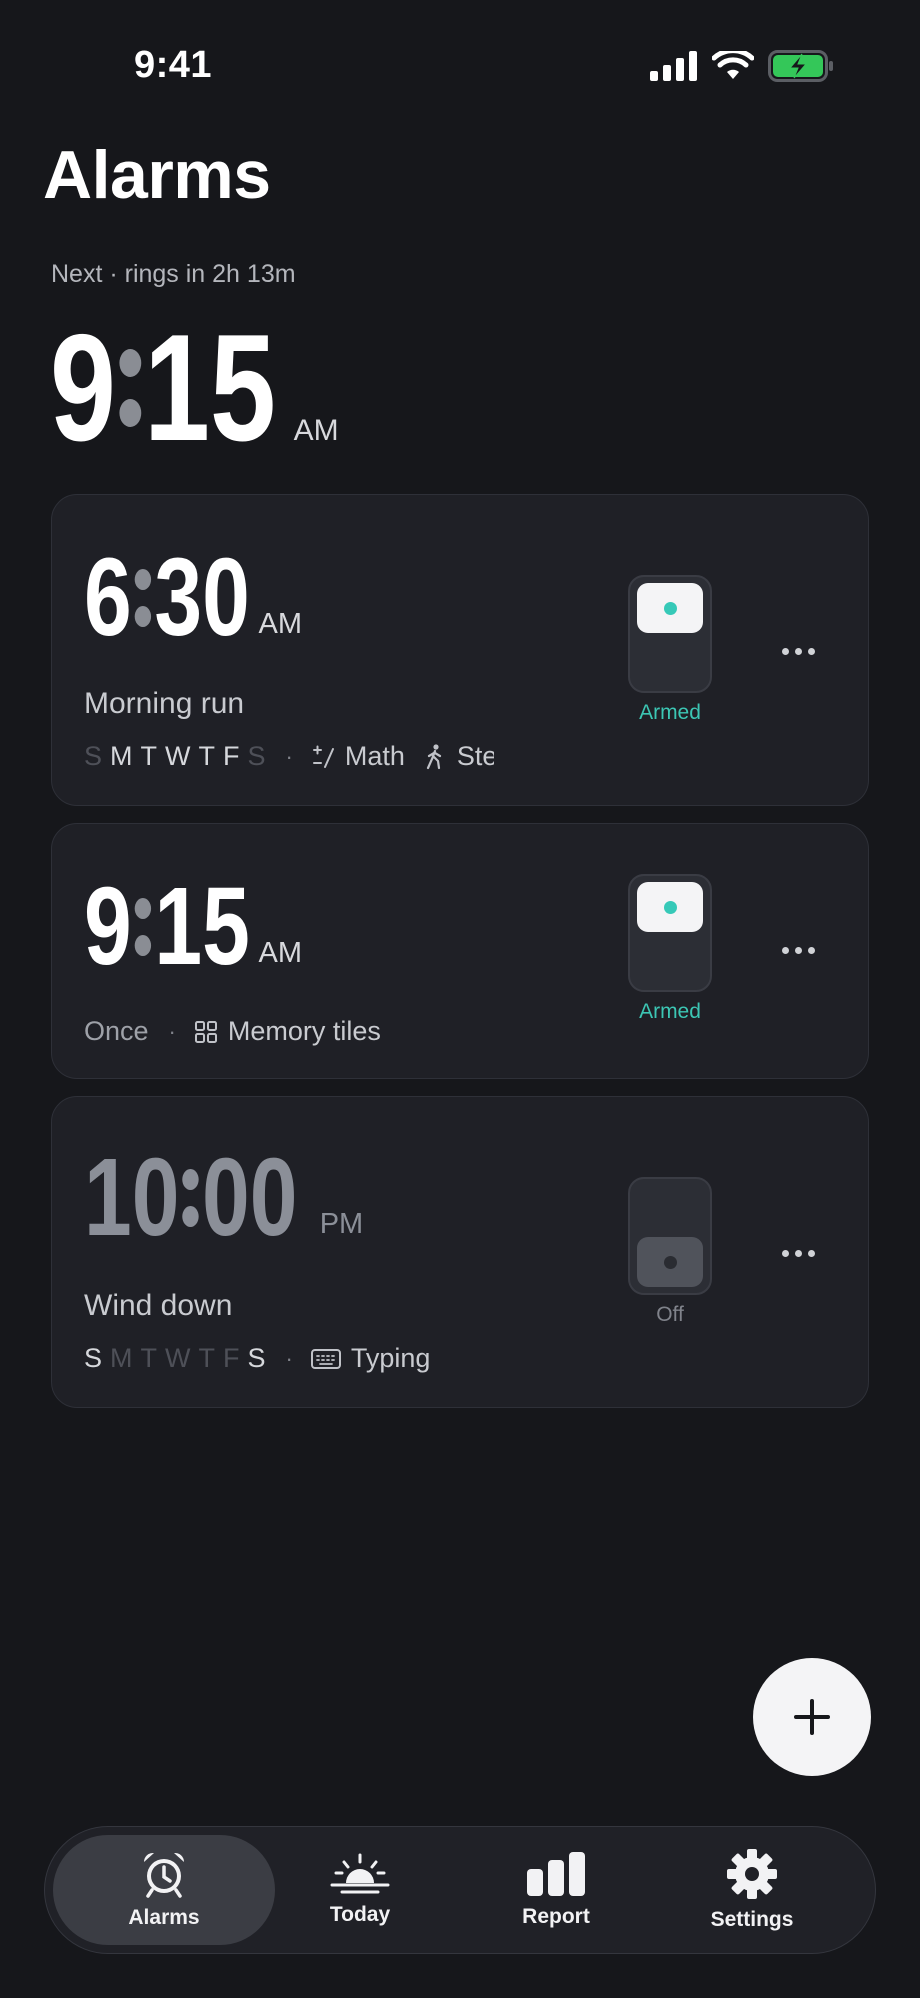 This screenshot has height=1998, width=920. I want to click on page-title: Alarms, so click(157, 175).